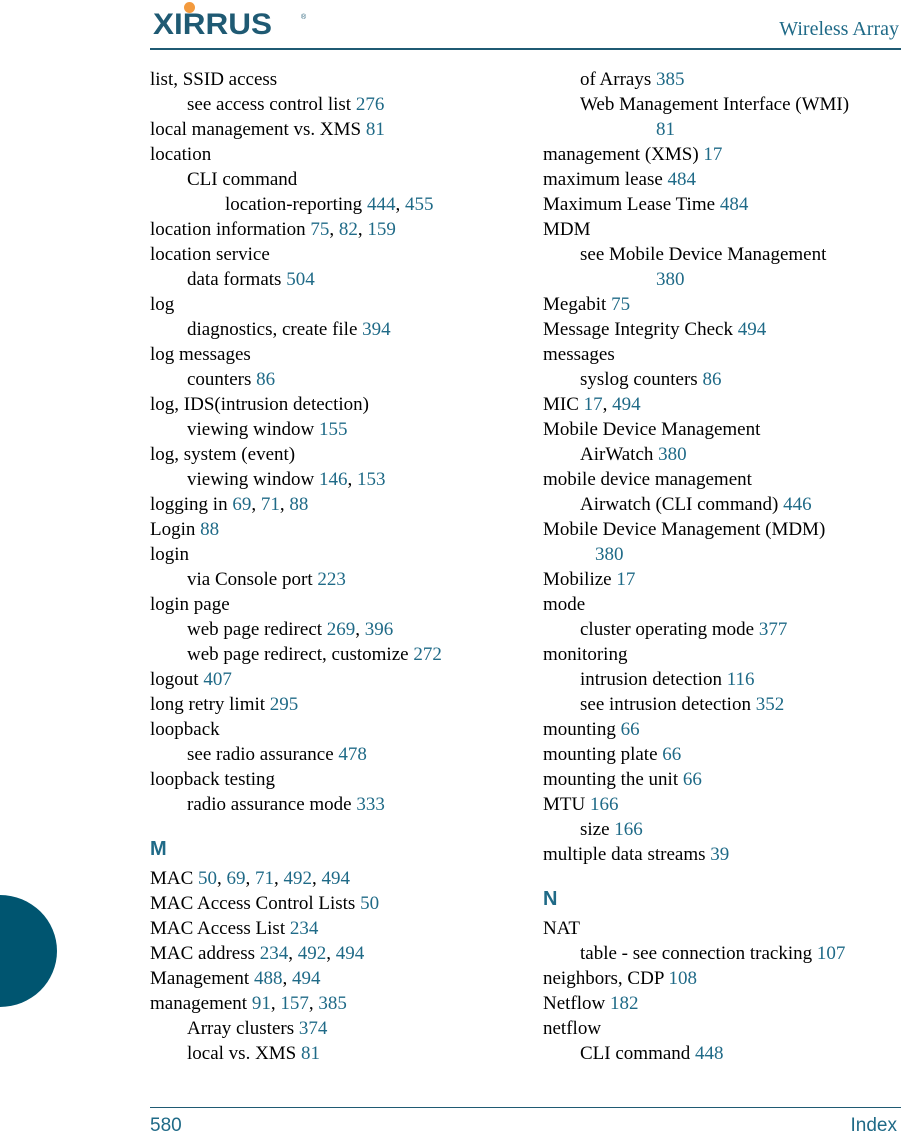 This screenshot has width=901, height=1137. I want to click on index-entry: Array clusters 374, so click(330, 1028).